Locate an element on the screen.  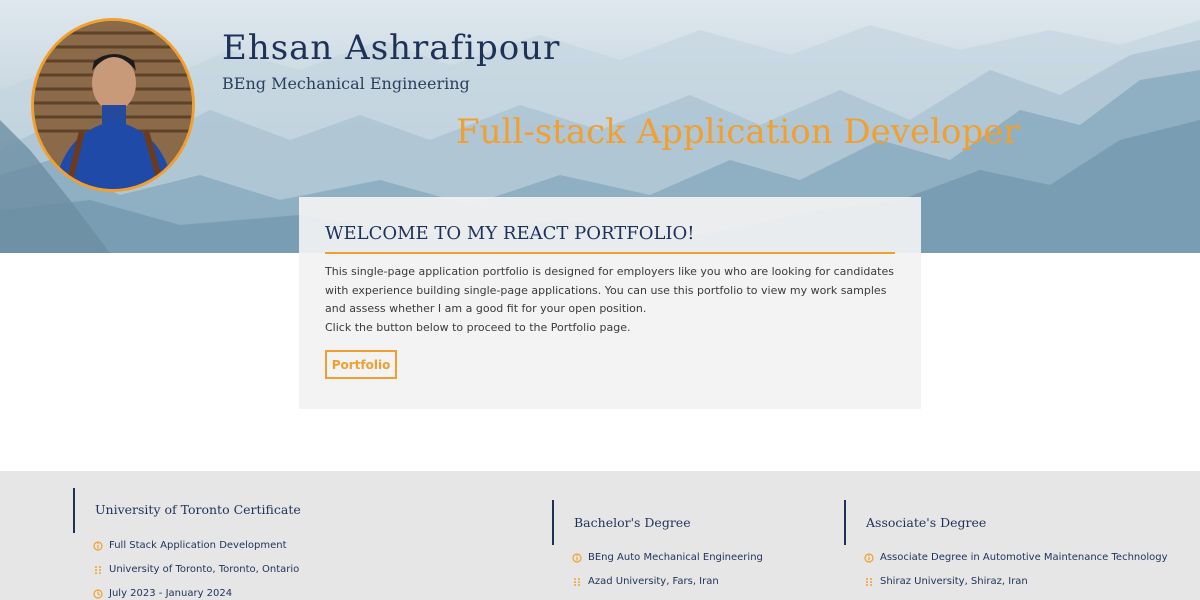
education-item: Azad University, Fars, Iran is located at coordinates (645, 581).